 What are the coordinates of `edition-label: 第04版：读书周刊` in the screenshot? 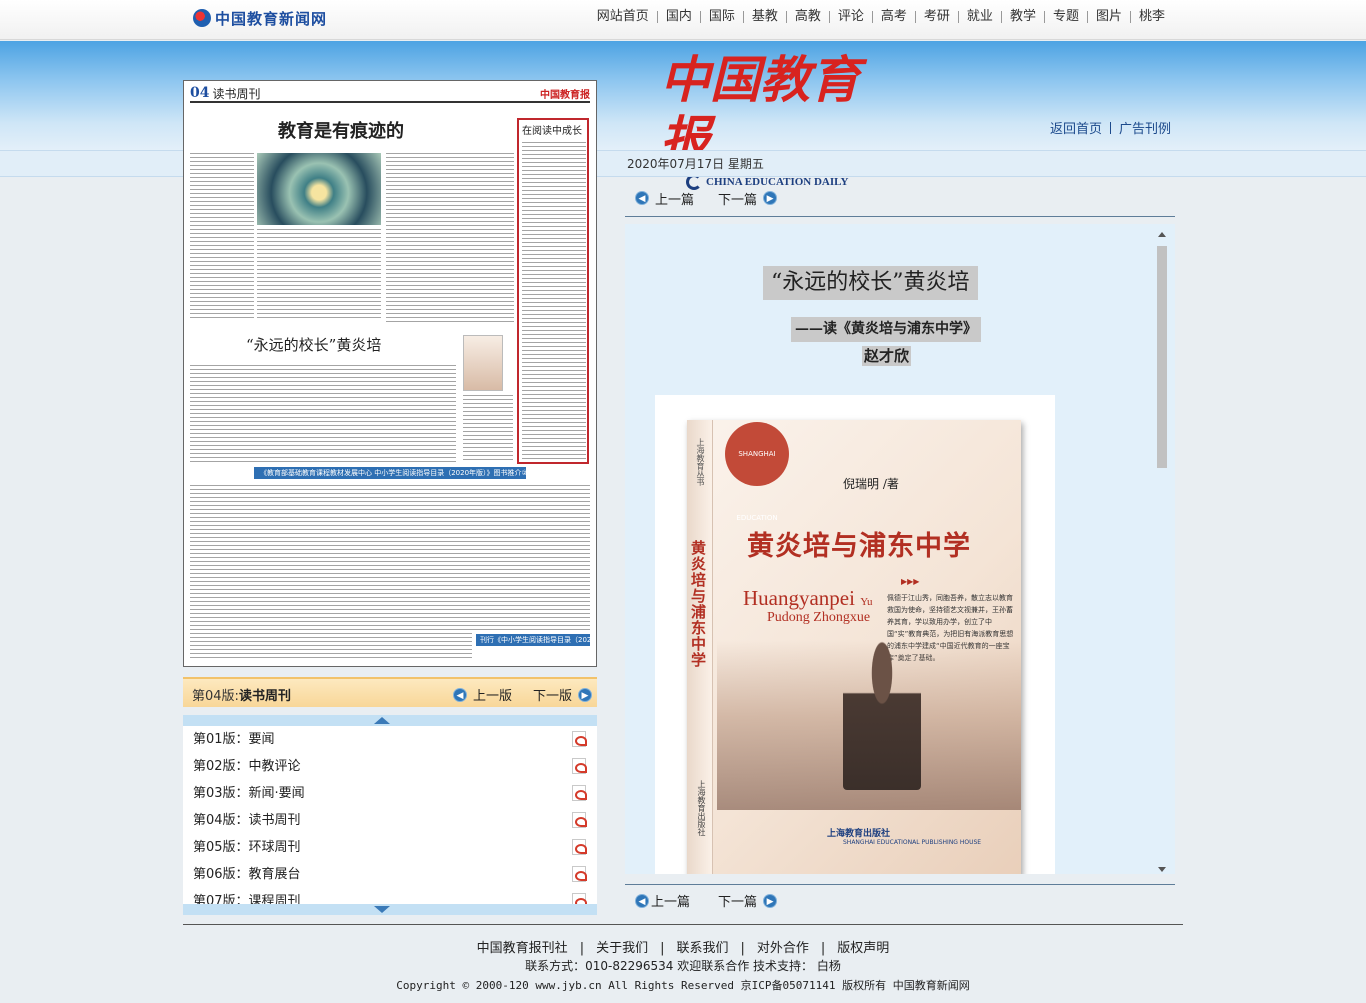 It's located at (247, 820).